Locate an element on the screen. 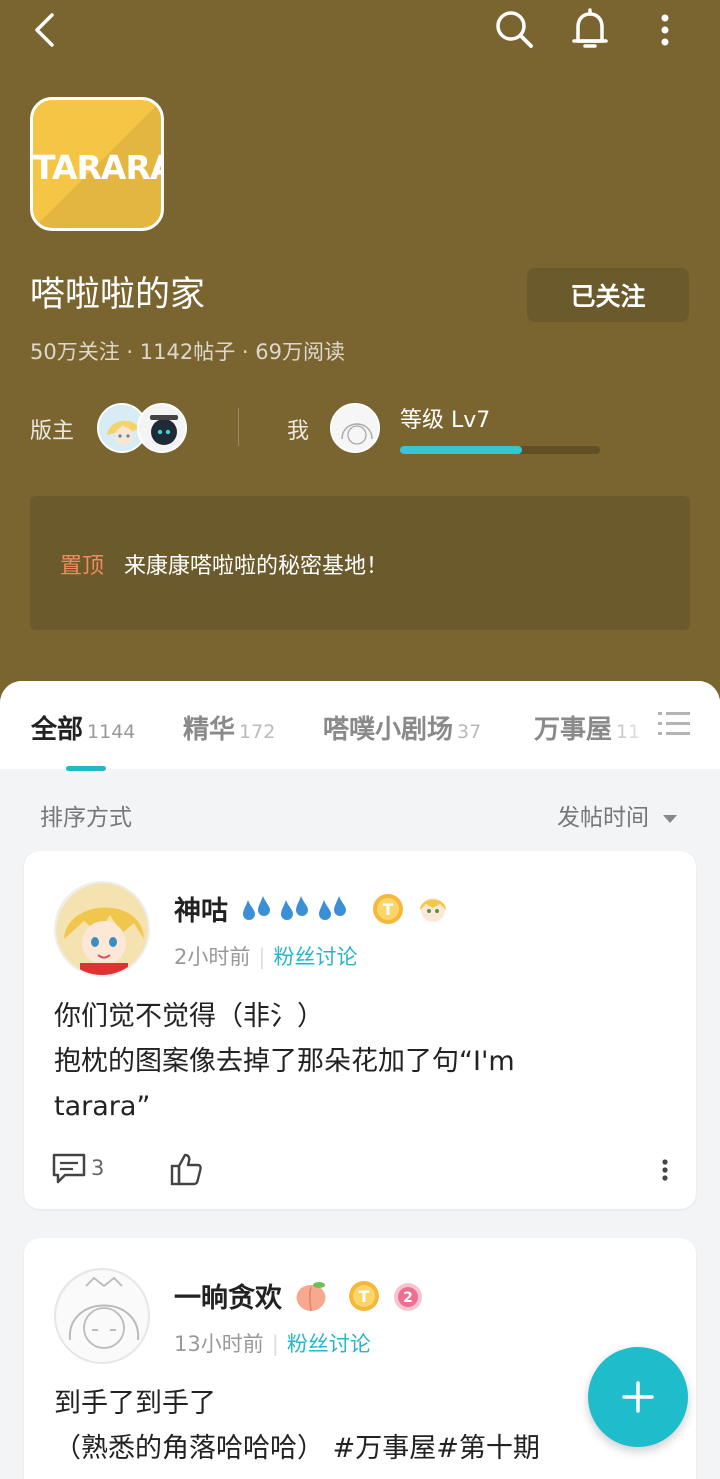  tab-bar: 全部1144 精华172 嗒噗小剧场37 万事屋11 is located at coordinates (360, 726).